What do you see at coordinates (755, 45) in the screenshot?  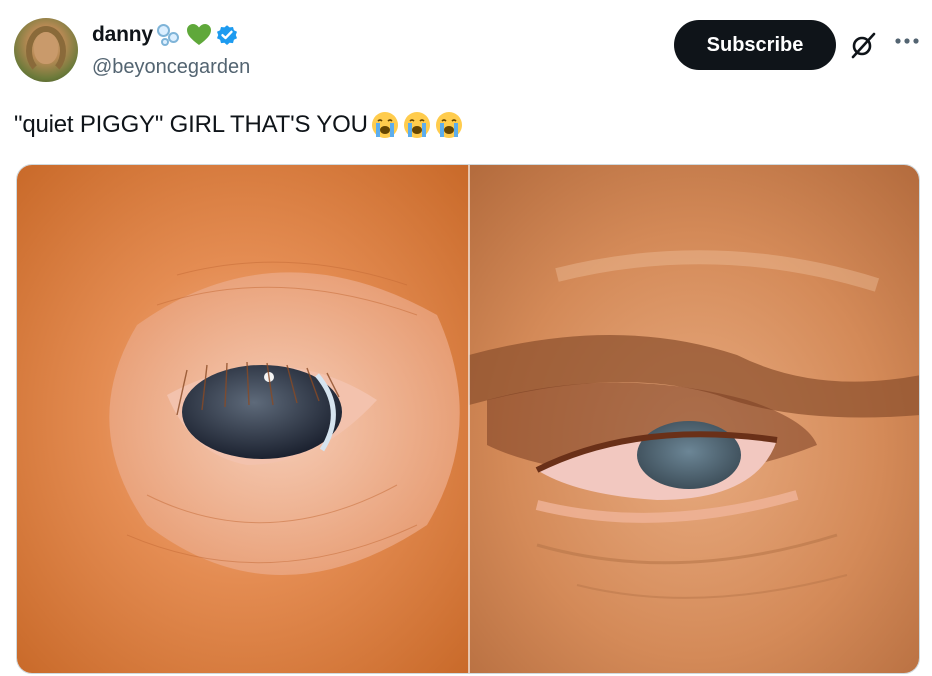 I see `subscribe-button: Subscribe` at bounding box center [755, 45].